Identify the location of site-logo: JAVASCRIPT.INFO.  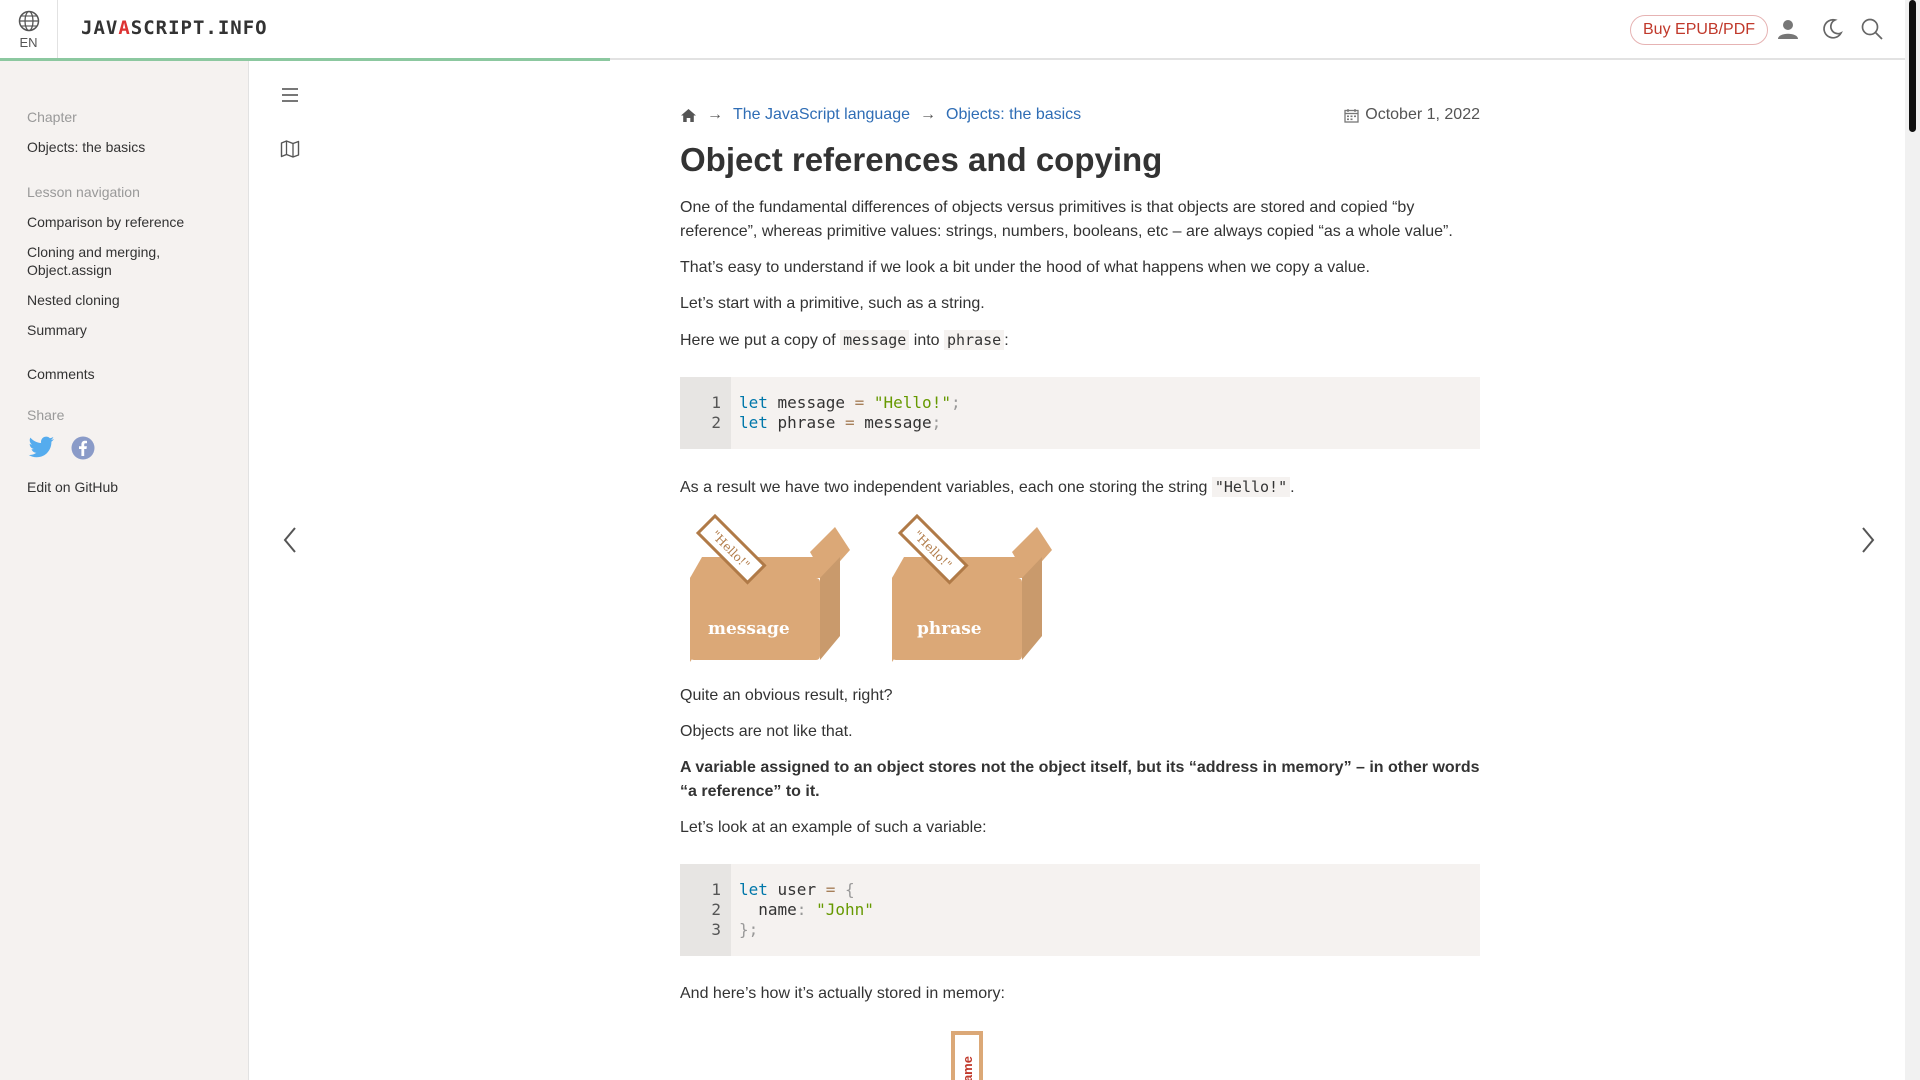
(174, 28).